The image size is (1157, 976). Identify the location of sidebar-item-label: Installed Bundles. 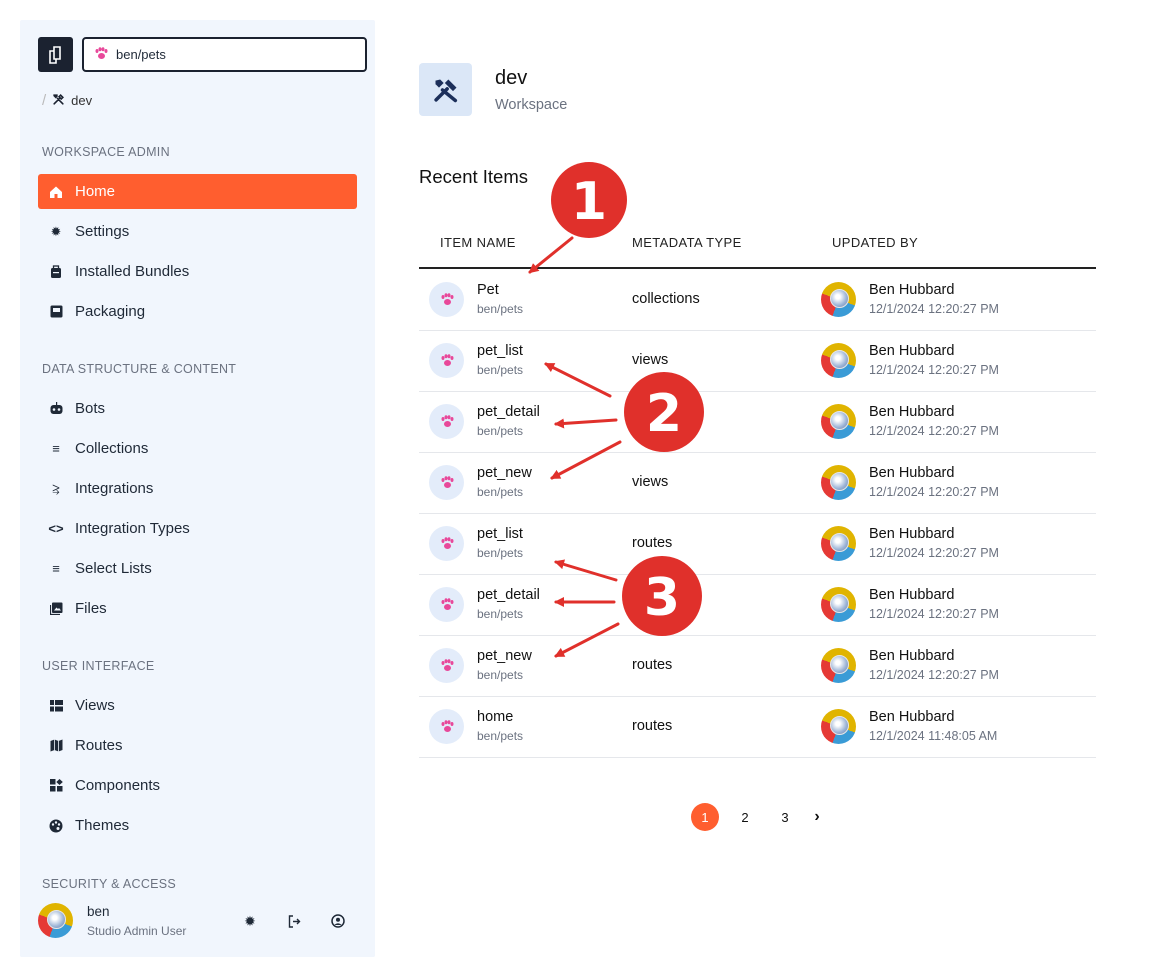
(132, 271).